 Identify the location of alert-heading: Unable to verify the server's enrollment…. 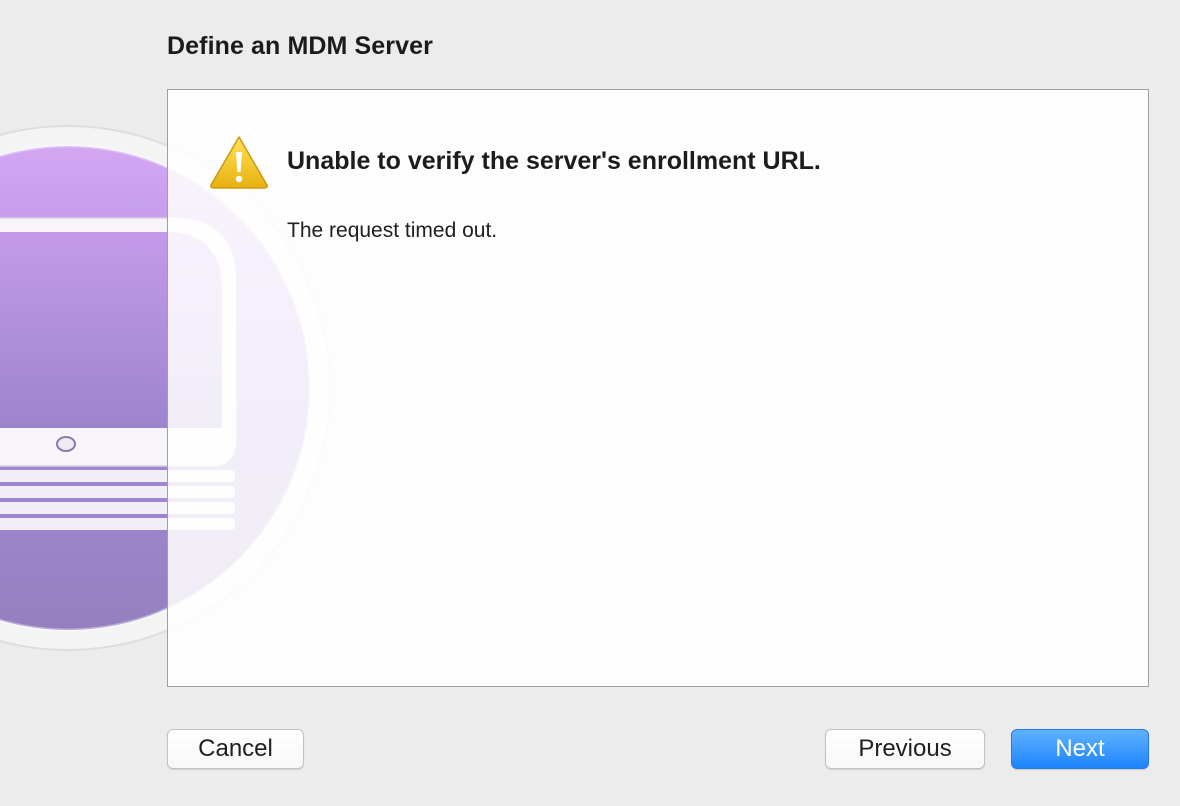
(554, 161).